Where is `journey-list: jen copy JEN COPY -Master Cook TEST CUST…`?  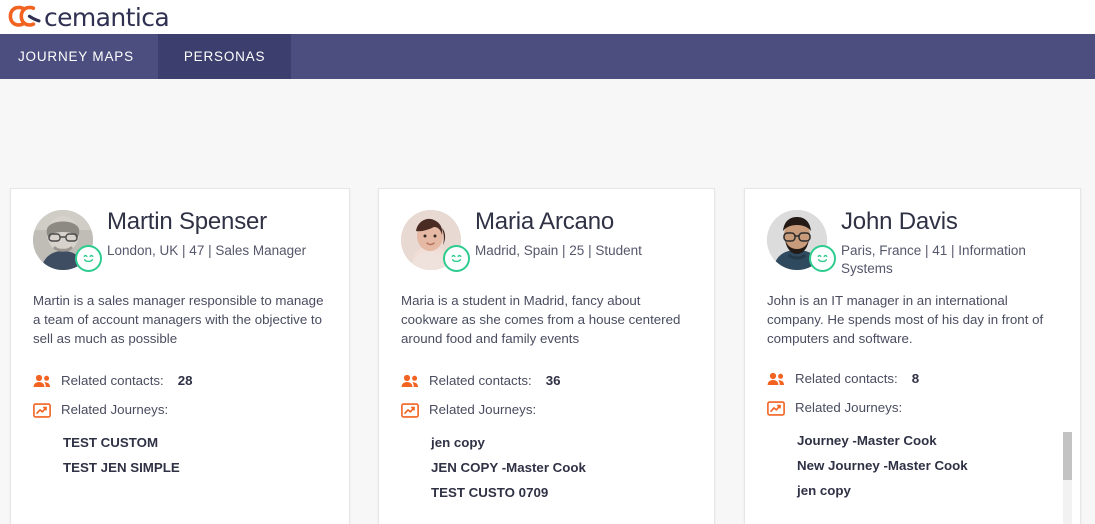 journey-list: jen copy JEN COPY -Master Cook TEST CUST… is located at coordinates (546, 468).